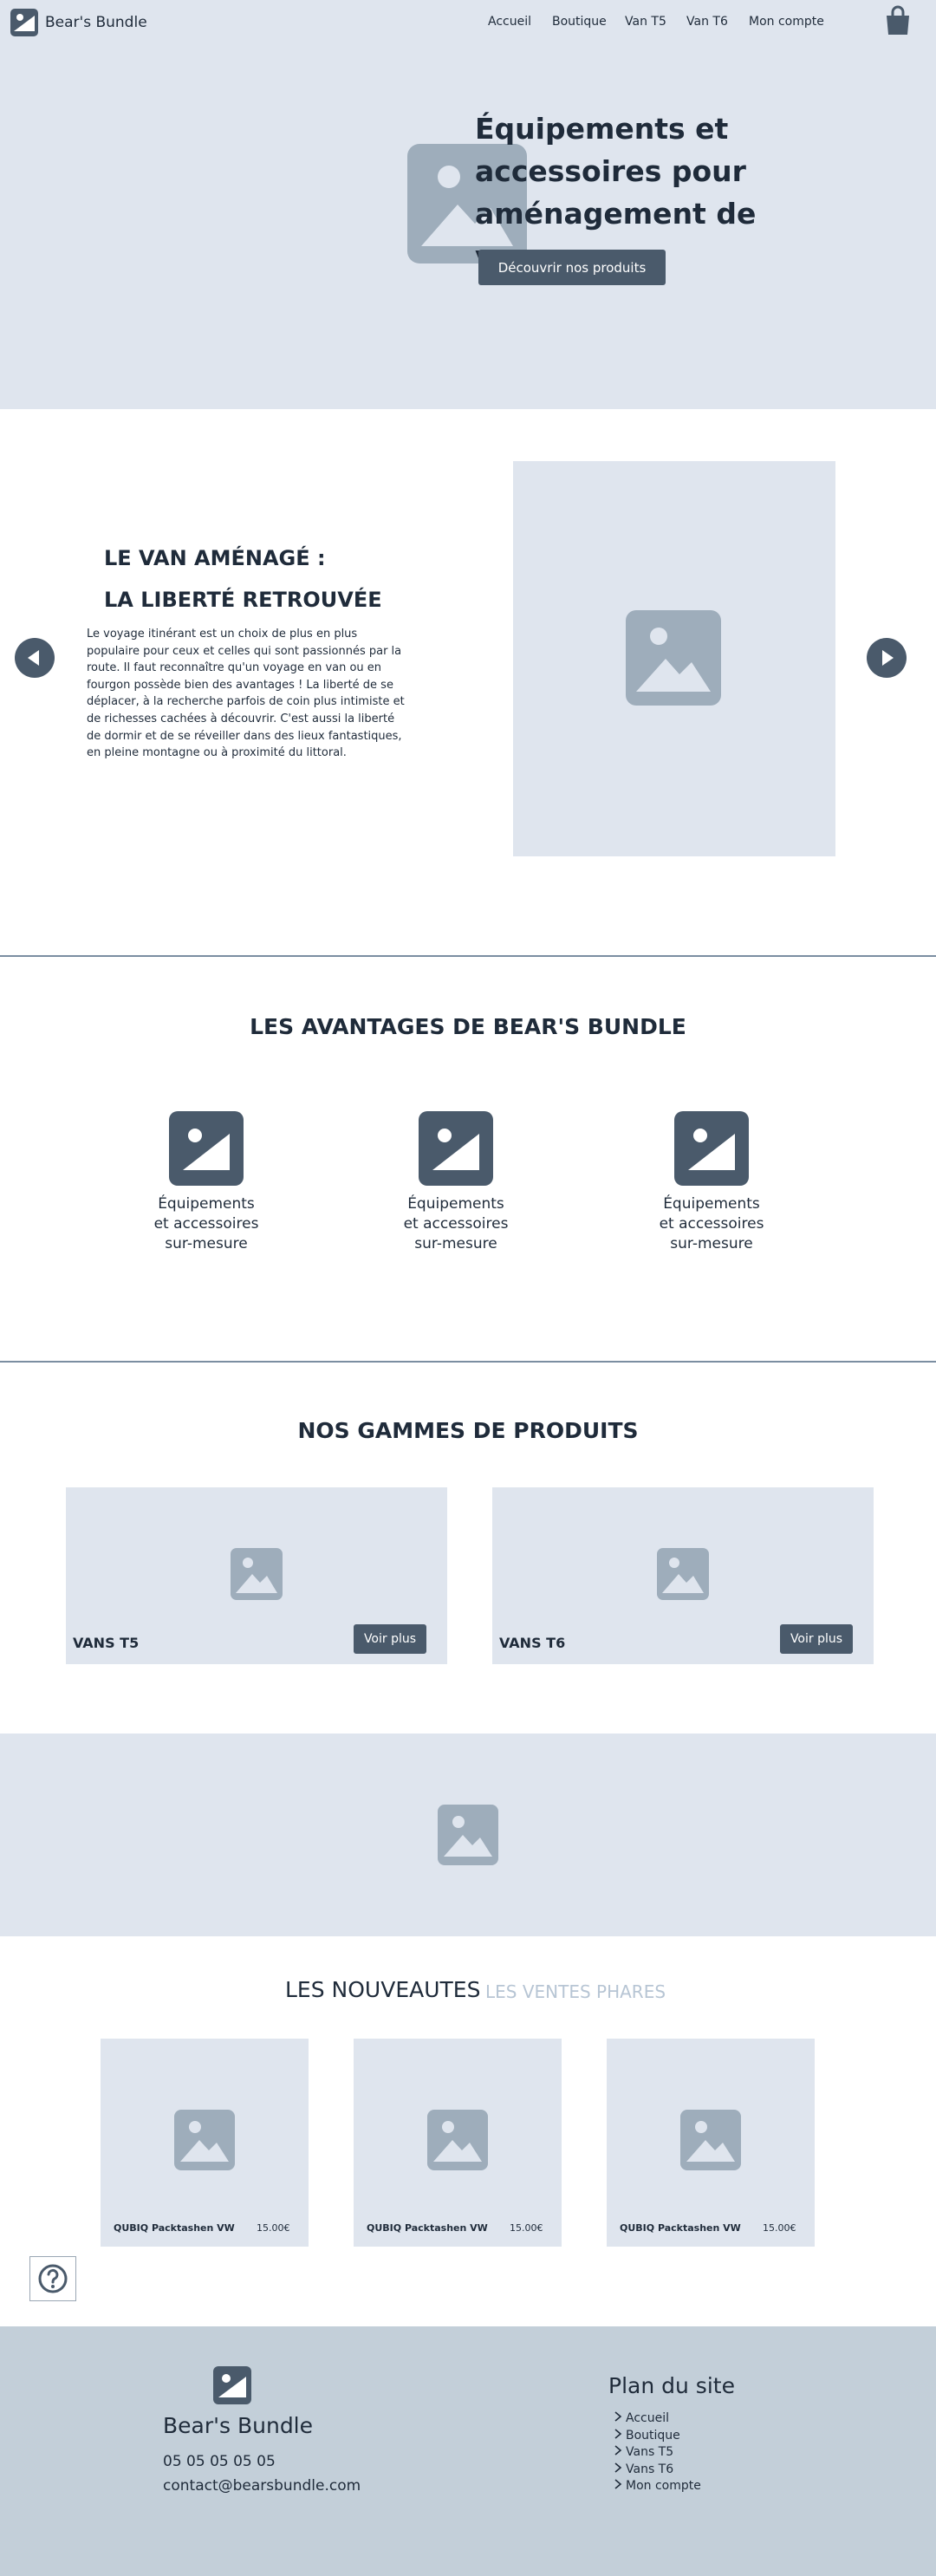 This screenshot has width=936, height=2576. I want to click on nav-accueil: Accueil, so click(509, 22).